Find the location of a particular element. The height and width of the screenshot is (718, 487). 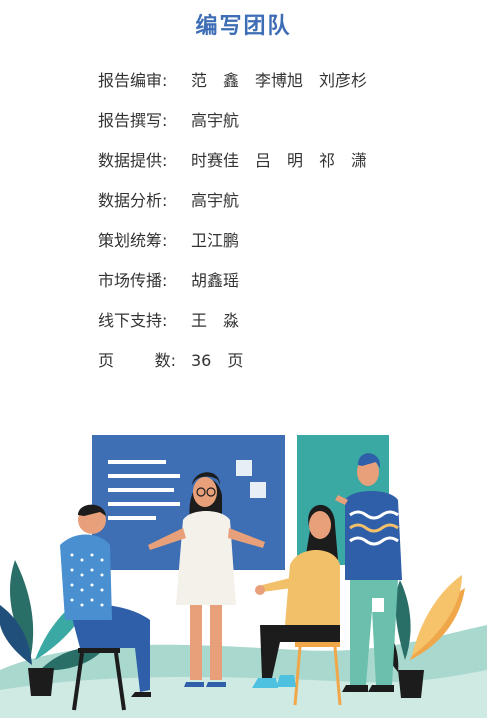

credit-row: 策划统筹: 卫江鹏 is located at coordinates (232, 246).